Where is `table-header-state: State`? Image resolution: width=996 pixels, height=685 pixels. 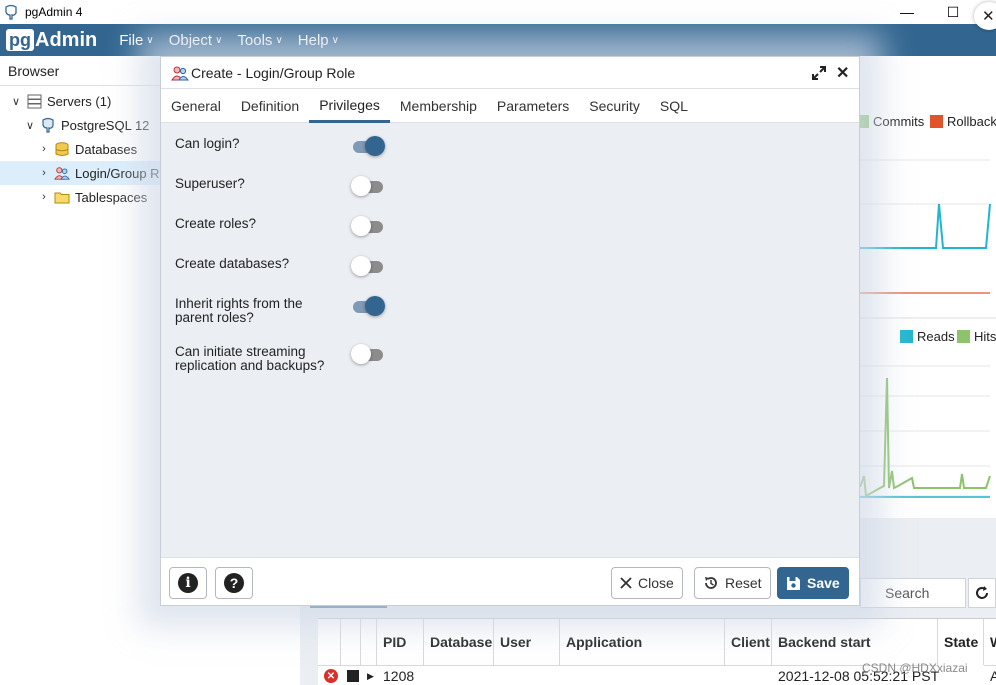 table-header-state: State is located at coordinates (961, 642).